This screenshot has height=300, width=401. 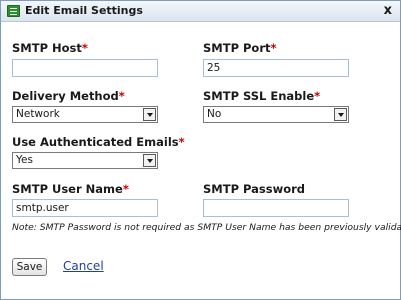 I want to click on save-button: Save, so click(x=29, y=267).